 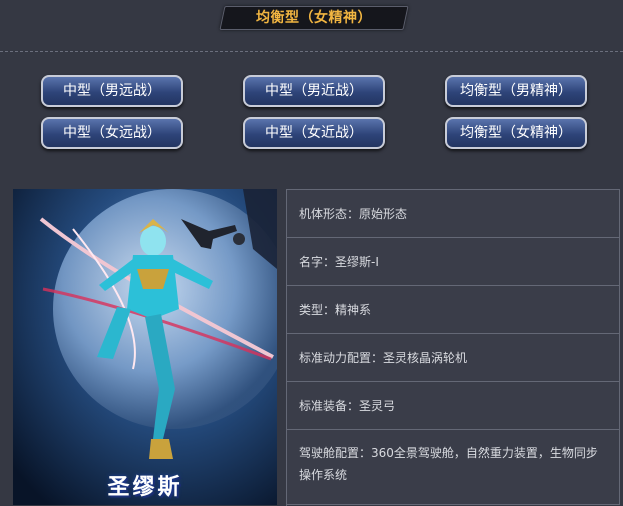 I want to click on info-row-type: 类型：精神系, so click(x=453, y=310).